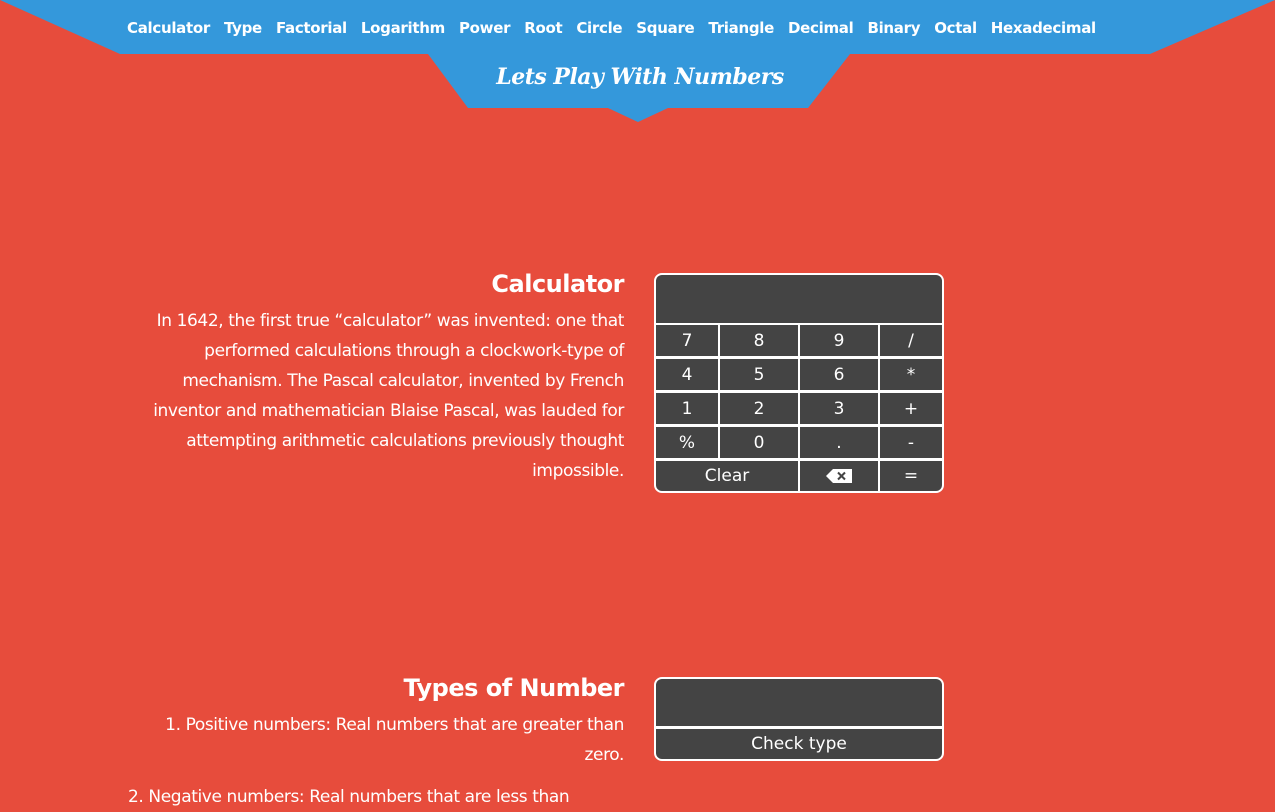  I want to click on nav-type: Type, so click(243, 28).